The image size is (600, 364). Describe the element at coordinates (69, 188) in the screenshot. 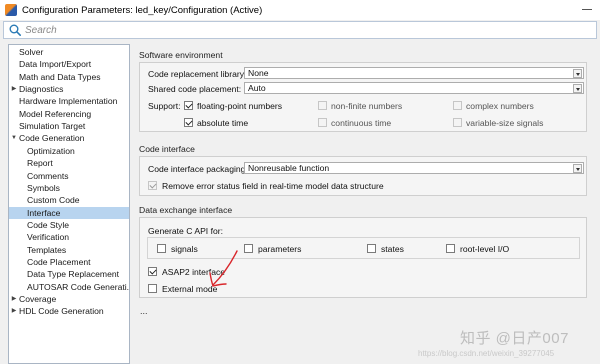

I see `tree-item: Symbols` at that location.